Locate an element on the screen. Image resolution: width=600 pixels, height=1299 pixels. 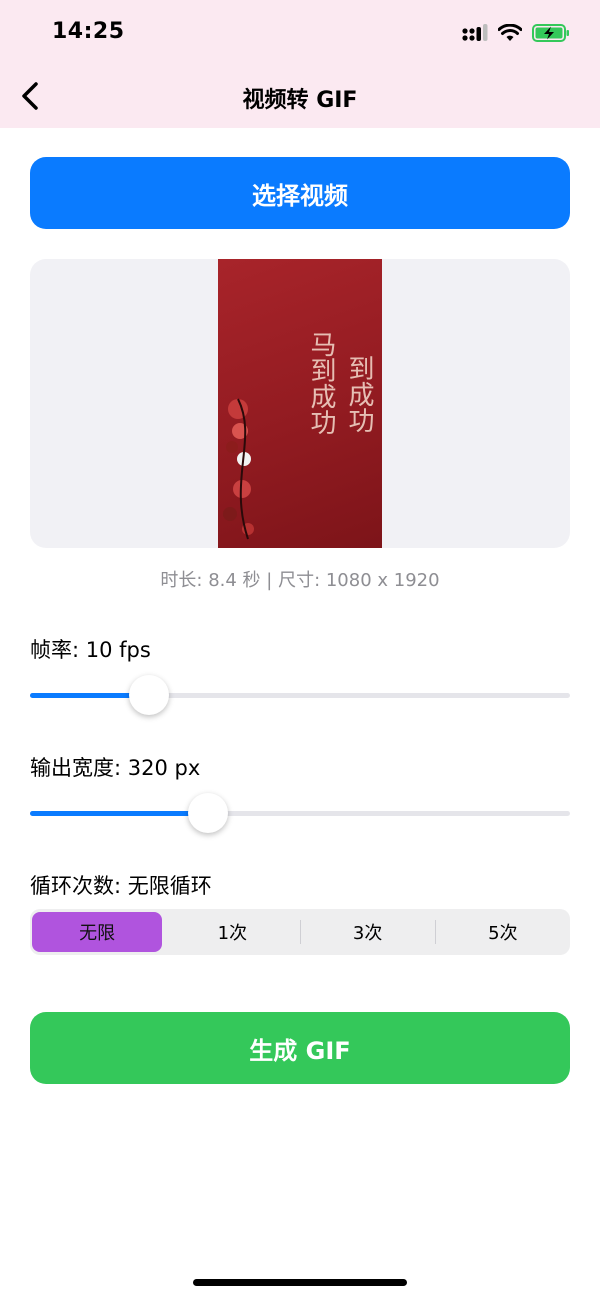
output-width-slider-fill is located at coordinates (119, 813).